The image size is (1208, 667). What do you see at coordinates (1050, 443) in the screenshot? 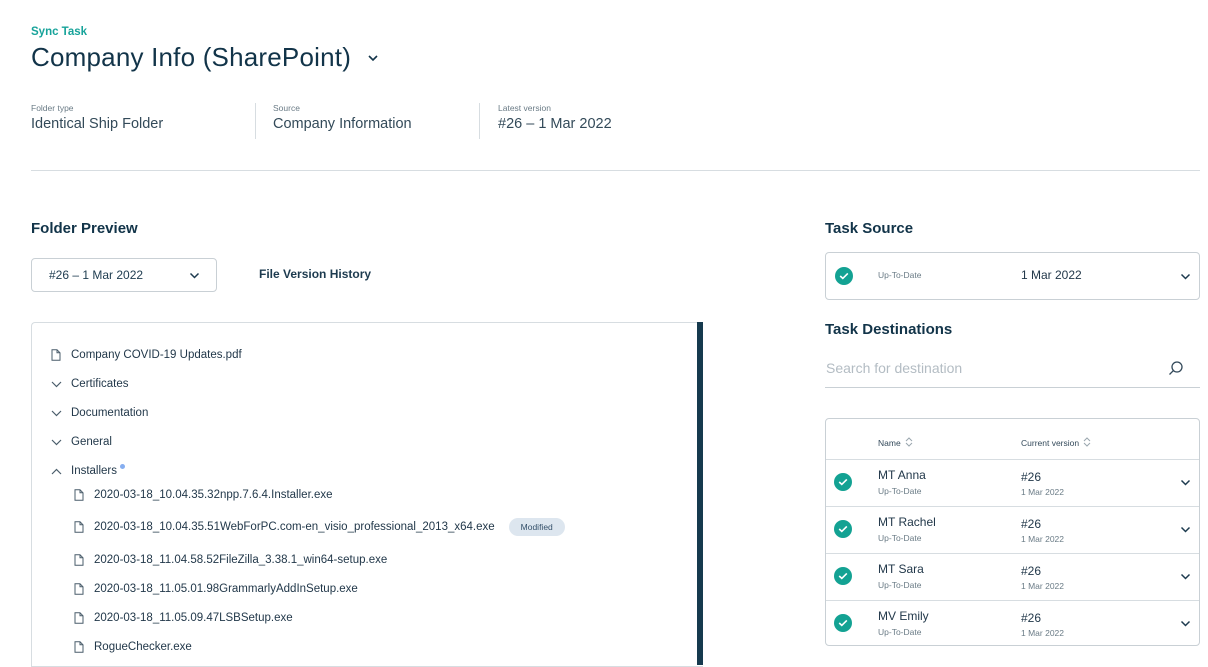
I see `column-header-label: Current version` at bounding box center [1050, 443].